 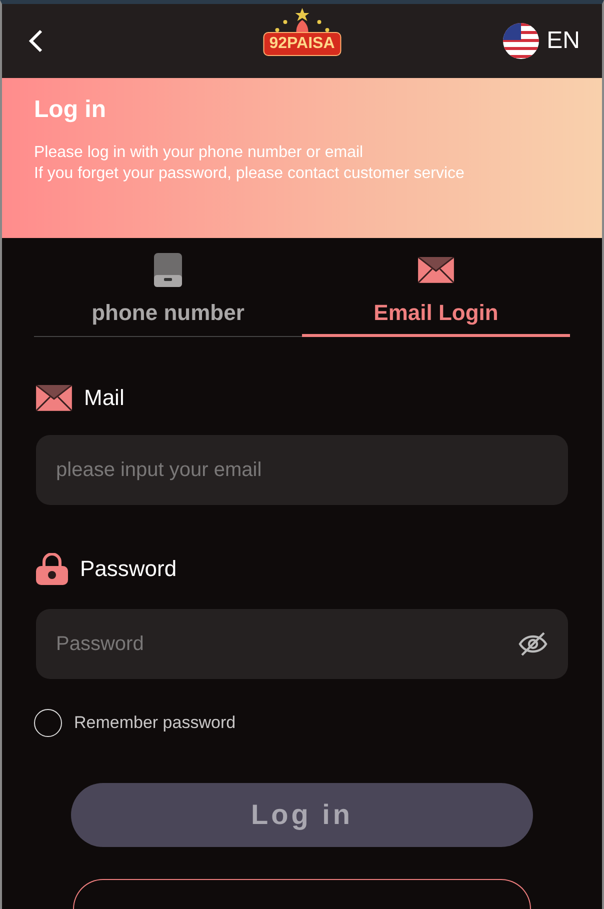 What do you see at coordinates (199, 153) in the screenshot?
I see `instruction-text: Please log in with your phone number or email` at bounding box center [199, 153].